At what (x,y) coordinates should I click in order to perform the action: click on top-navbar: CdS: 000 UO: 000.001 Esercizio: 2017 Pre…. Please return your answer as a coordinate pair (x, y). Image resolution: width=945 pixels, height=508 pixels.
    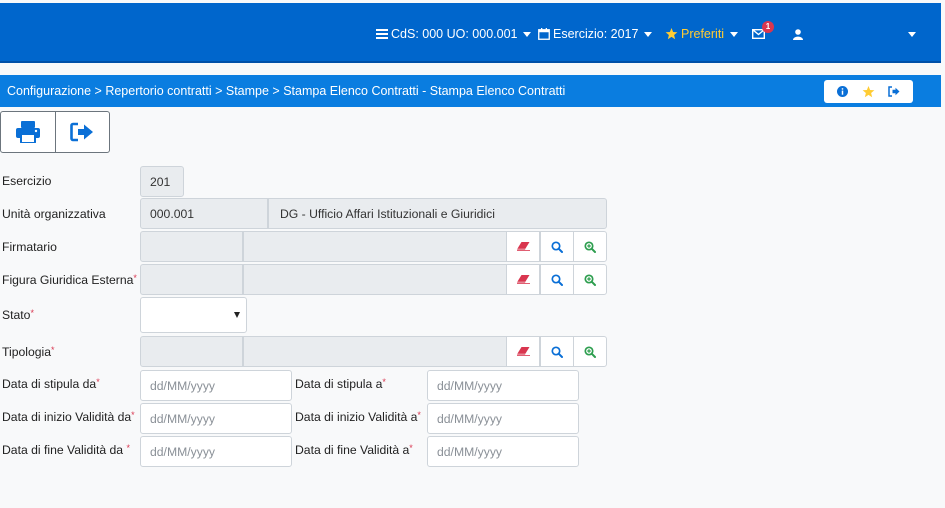
    Looking at the image, I should click on (470, 33).